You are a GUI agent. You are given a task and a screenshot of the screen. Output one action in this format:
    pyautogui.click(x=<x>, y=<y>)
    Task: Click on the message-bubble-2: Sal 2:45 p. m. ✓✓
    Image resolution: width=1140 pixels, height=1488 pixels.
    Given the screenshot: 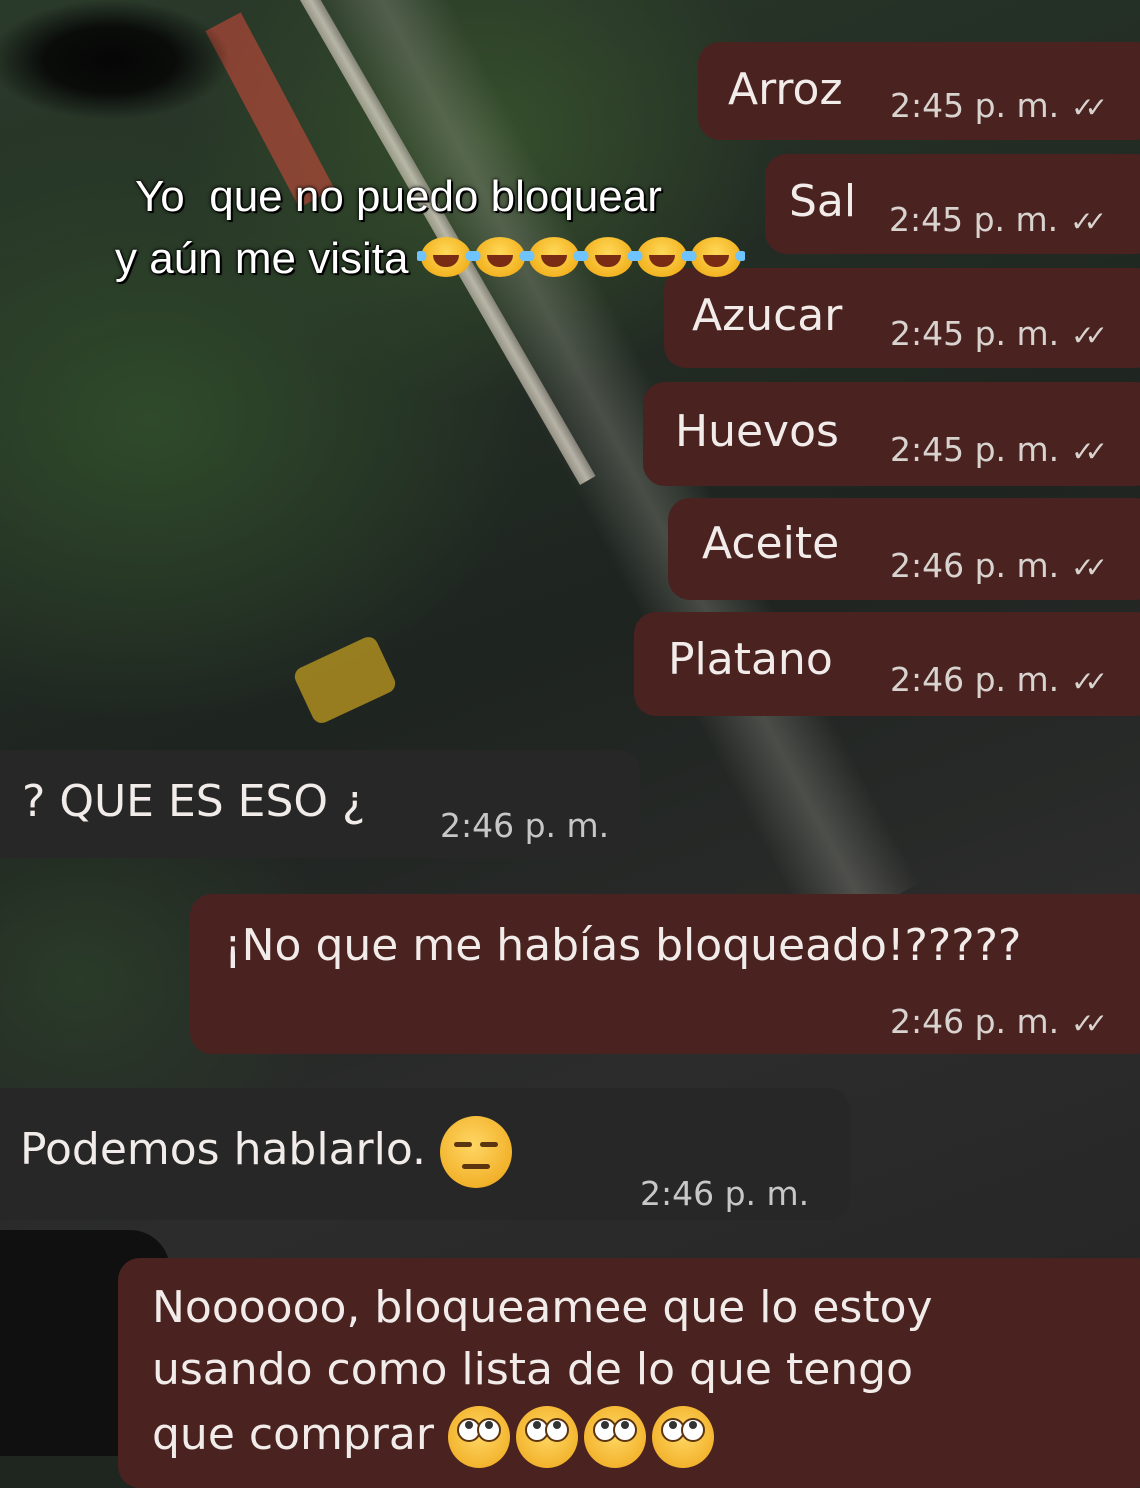 What is the action you would take?
    pyautogui.click(x=952, y=204)
    